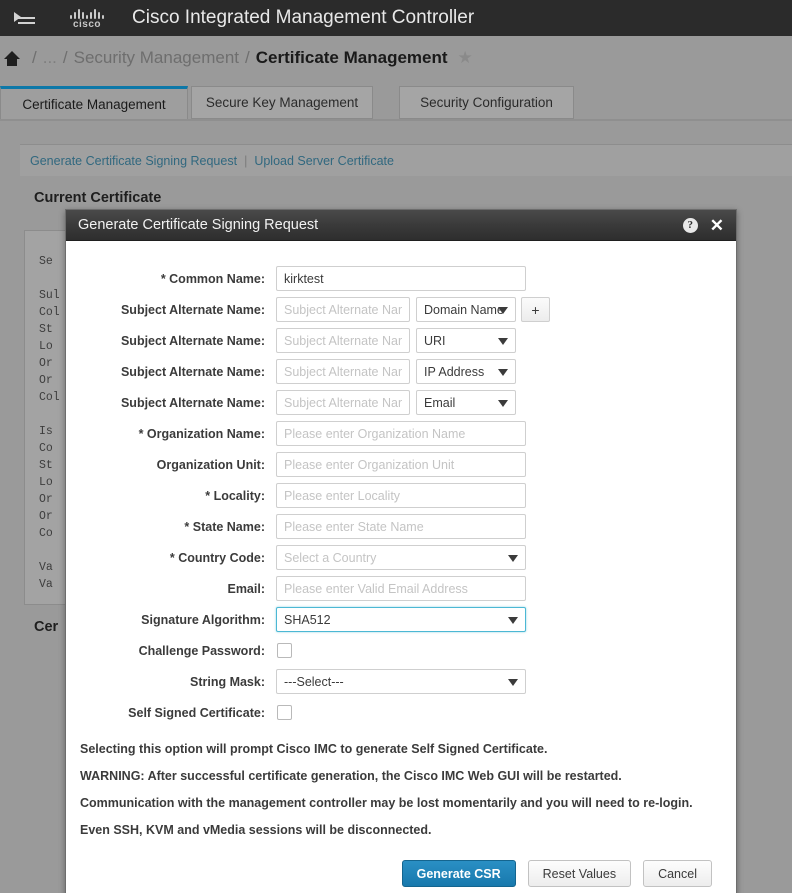 The width and height of the screenshot is (792, 893). Describe the element at coordinates (579, 873) in the screenshot. I see `reset-values-button: Reset Values` at that location.